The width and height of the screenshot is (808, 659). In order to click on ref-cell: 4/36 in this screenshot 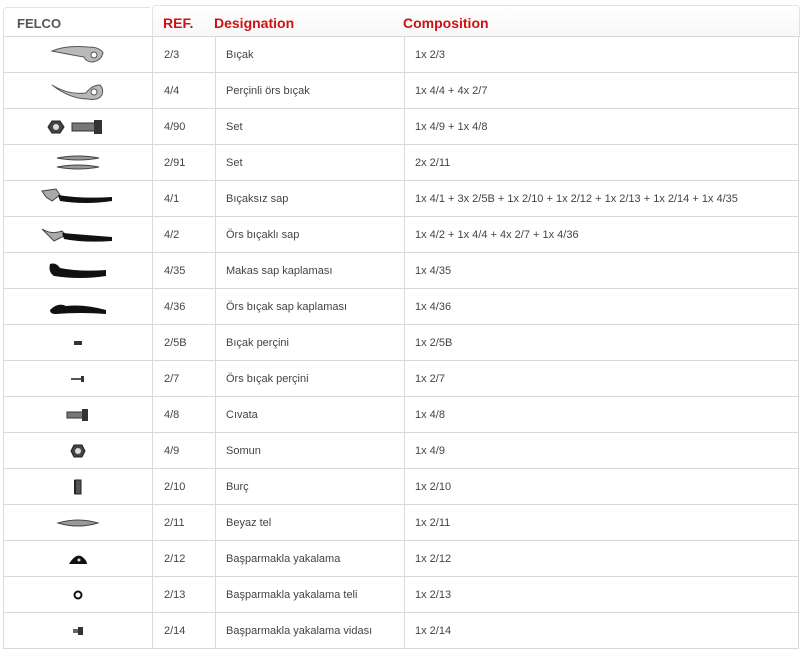, I will do `click(184, 306)`.